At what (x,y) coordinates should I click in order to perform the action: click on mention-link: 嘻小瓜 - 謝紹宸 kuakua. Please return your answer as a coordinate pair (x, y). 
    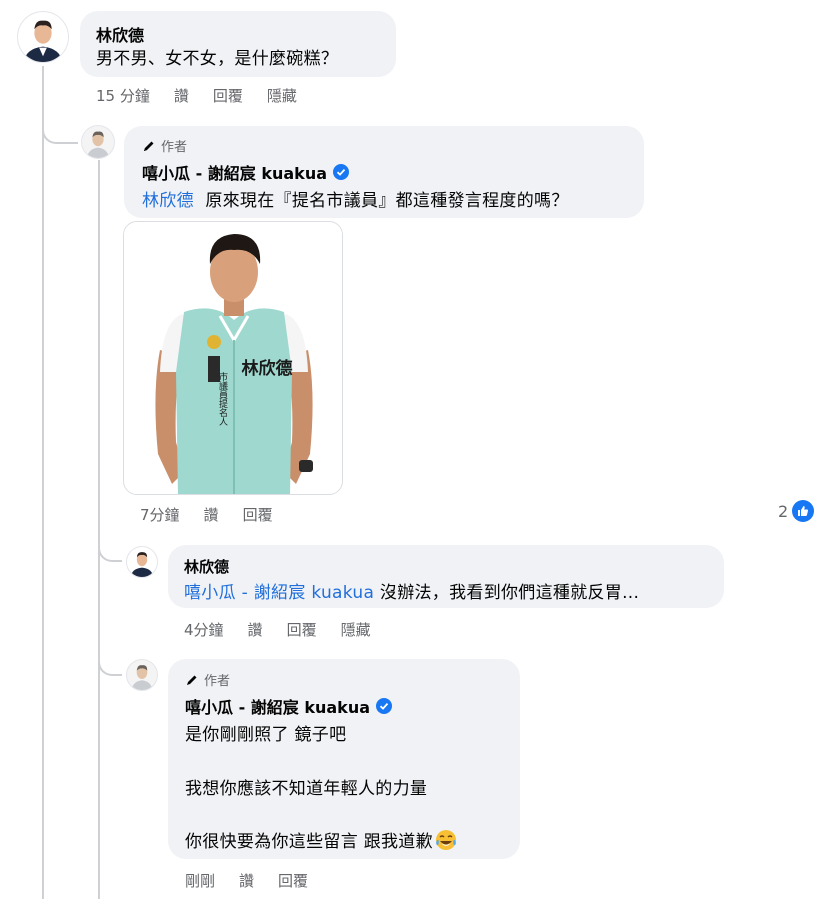
    Looking at the image, I should click on (279, 593).